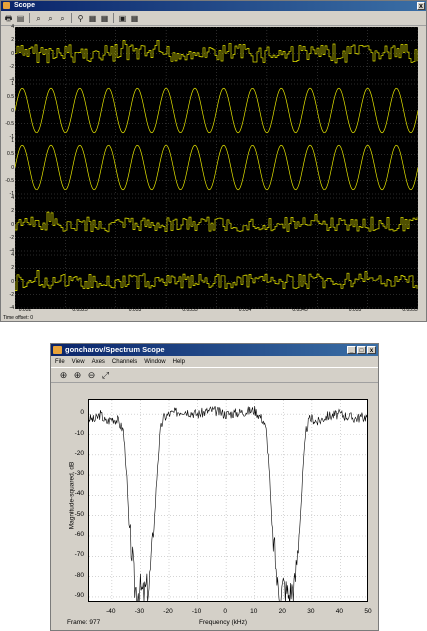 The image size is (427, 631). Describe the element at coordinates (124, 362) in the screenshot. I see `menu-channels: Channels` at that location.